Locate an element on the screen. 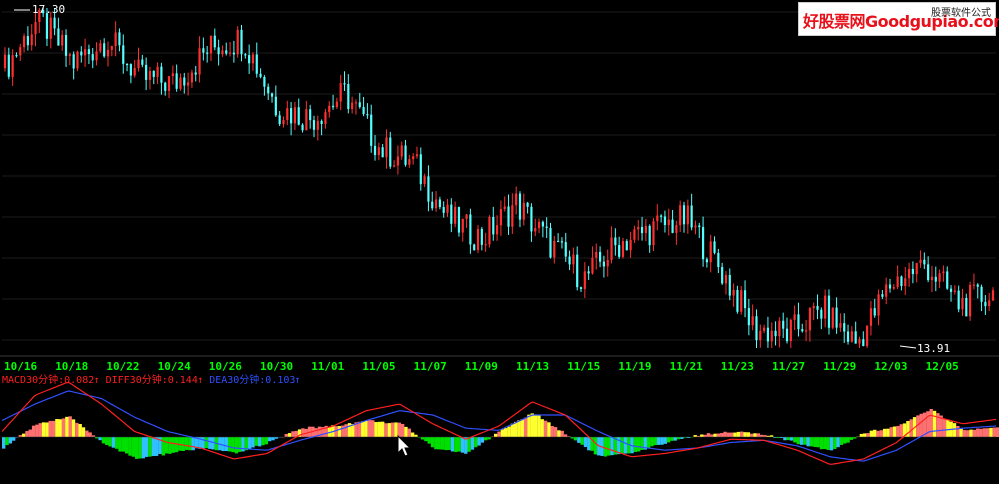 This screenshot has width=999, height=484. date-tick-label: 11/29 is located at coordinates (839, 366).